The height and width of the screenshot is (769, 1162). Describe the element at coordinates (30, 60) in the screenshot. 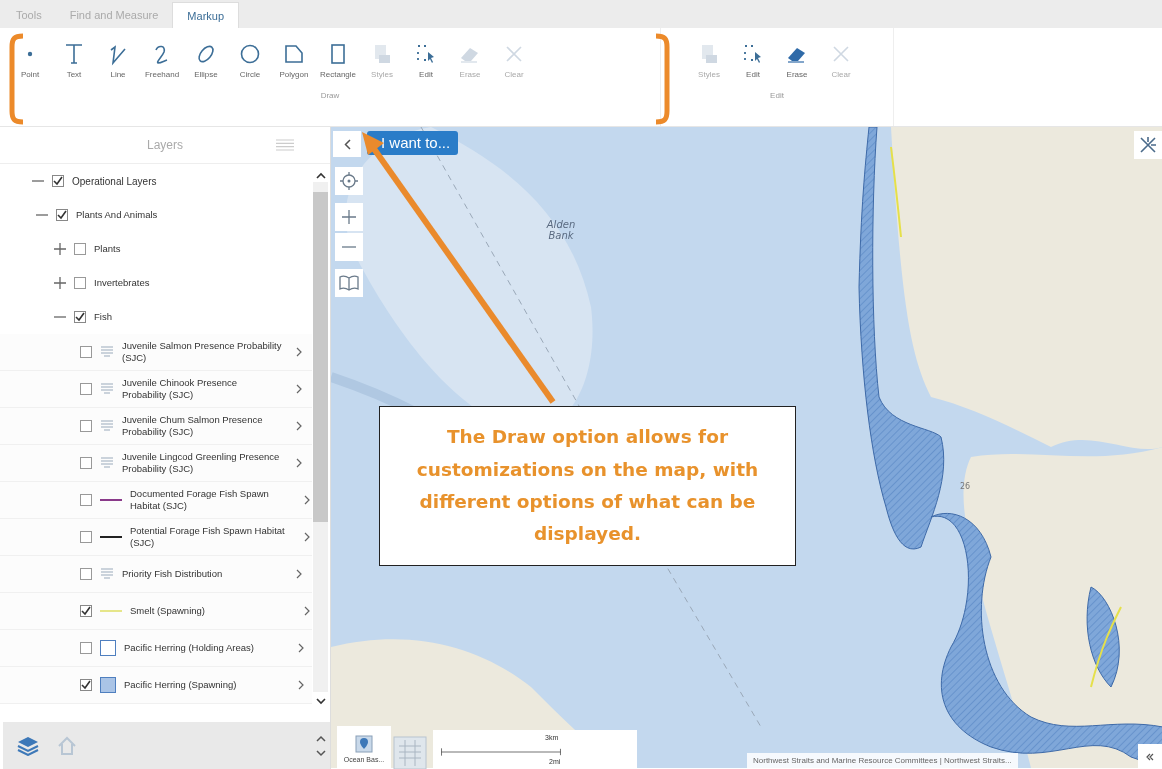

I see `tool-button: Point` at that location.